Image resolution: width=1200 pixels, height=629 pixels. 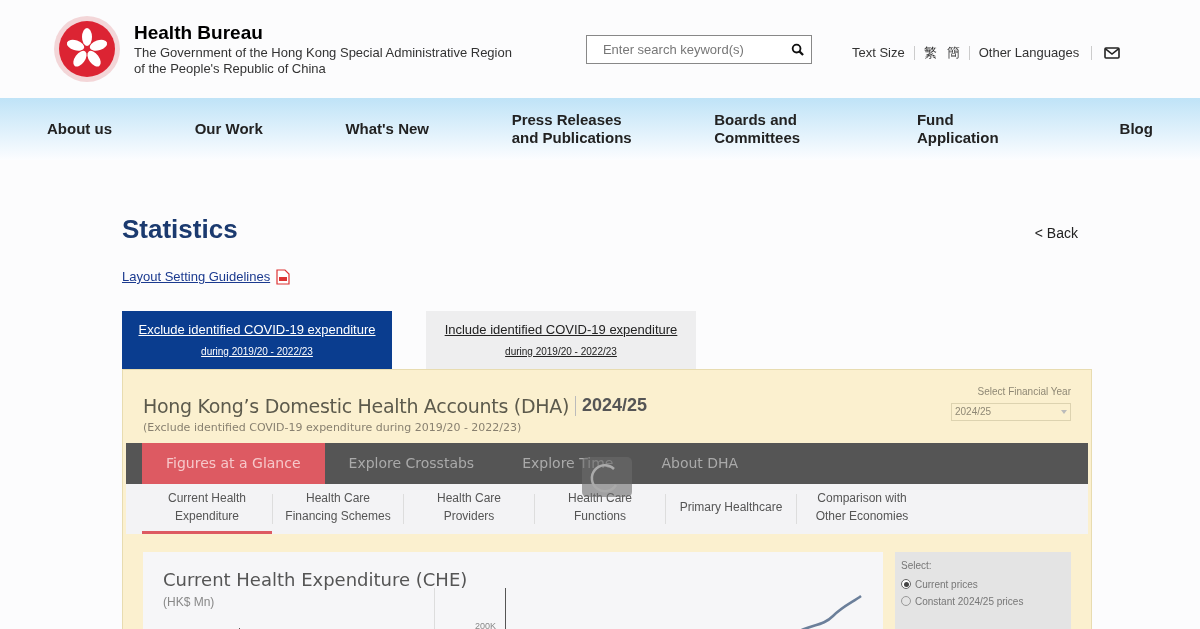 I want to click on chart-title: Current Health Expenditure (CHE), so click(x=316, y=579).